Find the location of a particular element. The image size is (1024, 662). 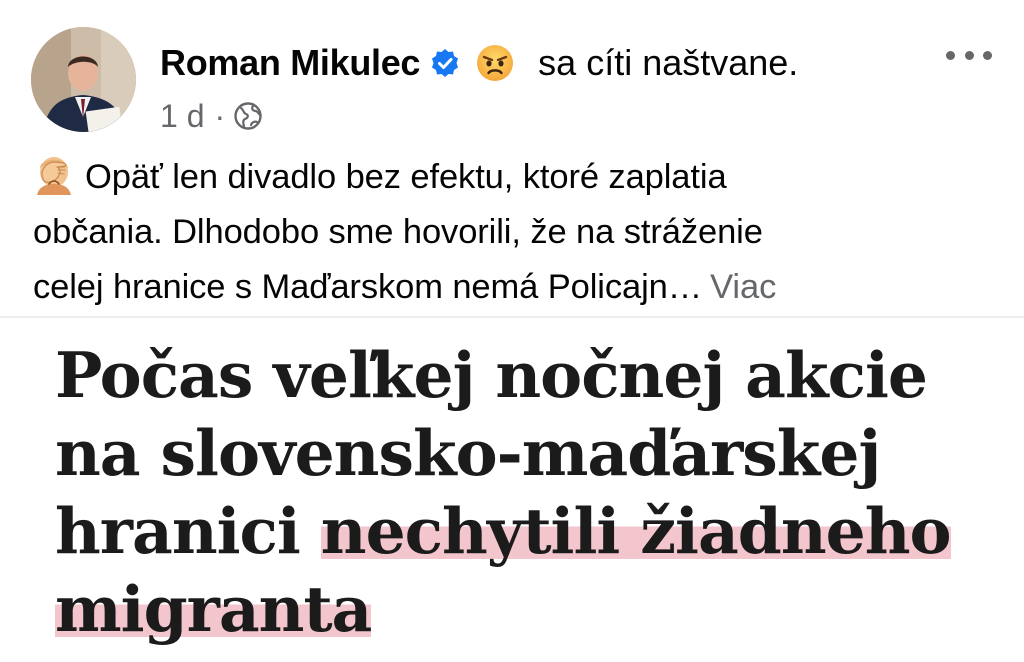

headline-highlight: migranta is located at coordinates (213, 609).